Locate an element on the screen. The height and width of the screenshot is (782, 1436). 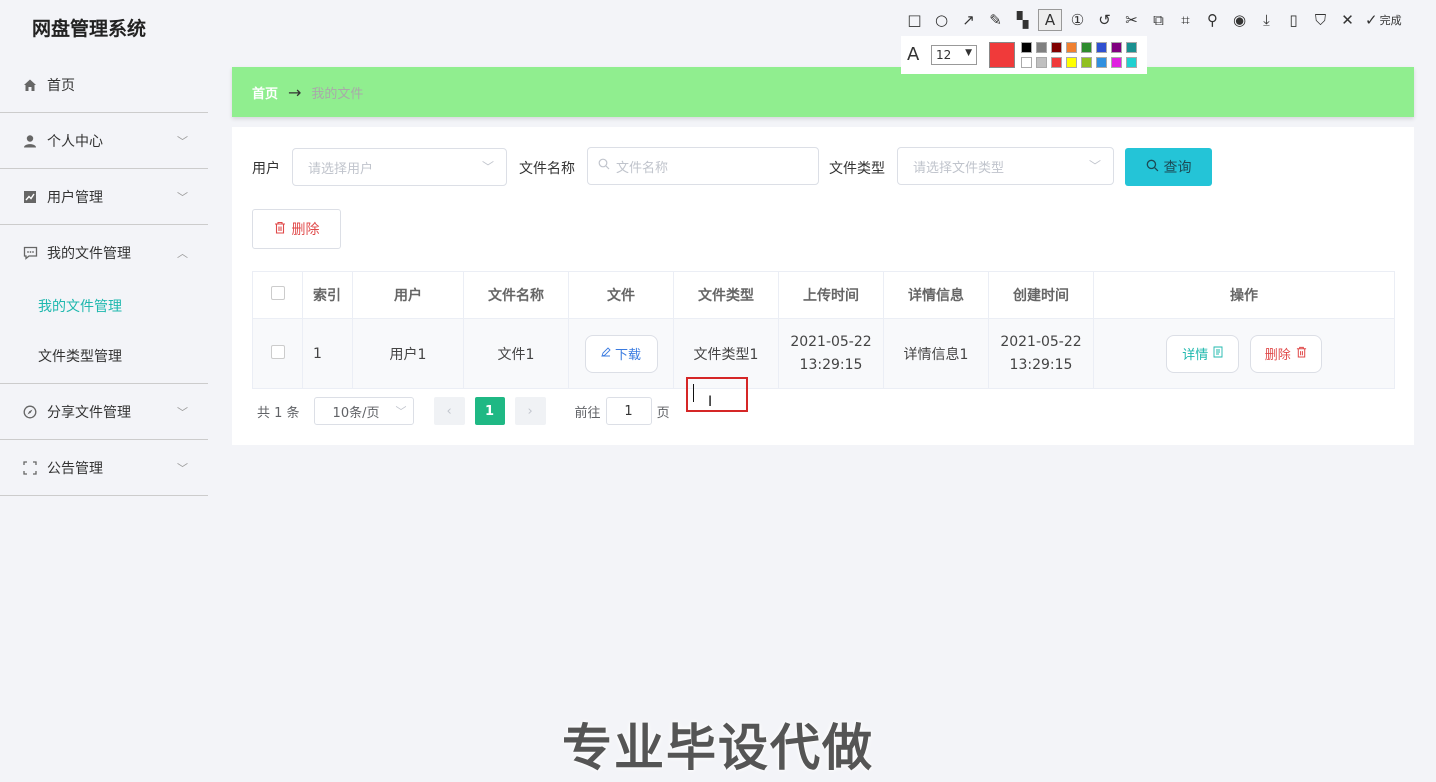
cell-actions: 详情 删除 is located at coordinates (1244, 353).